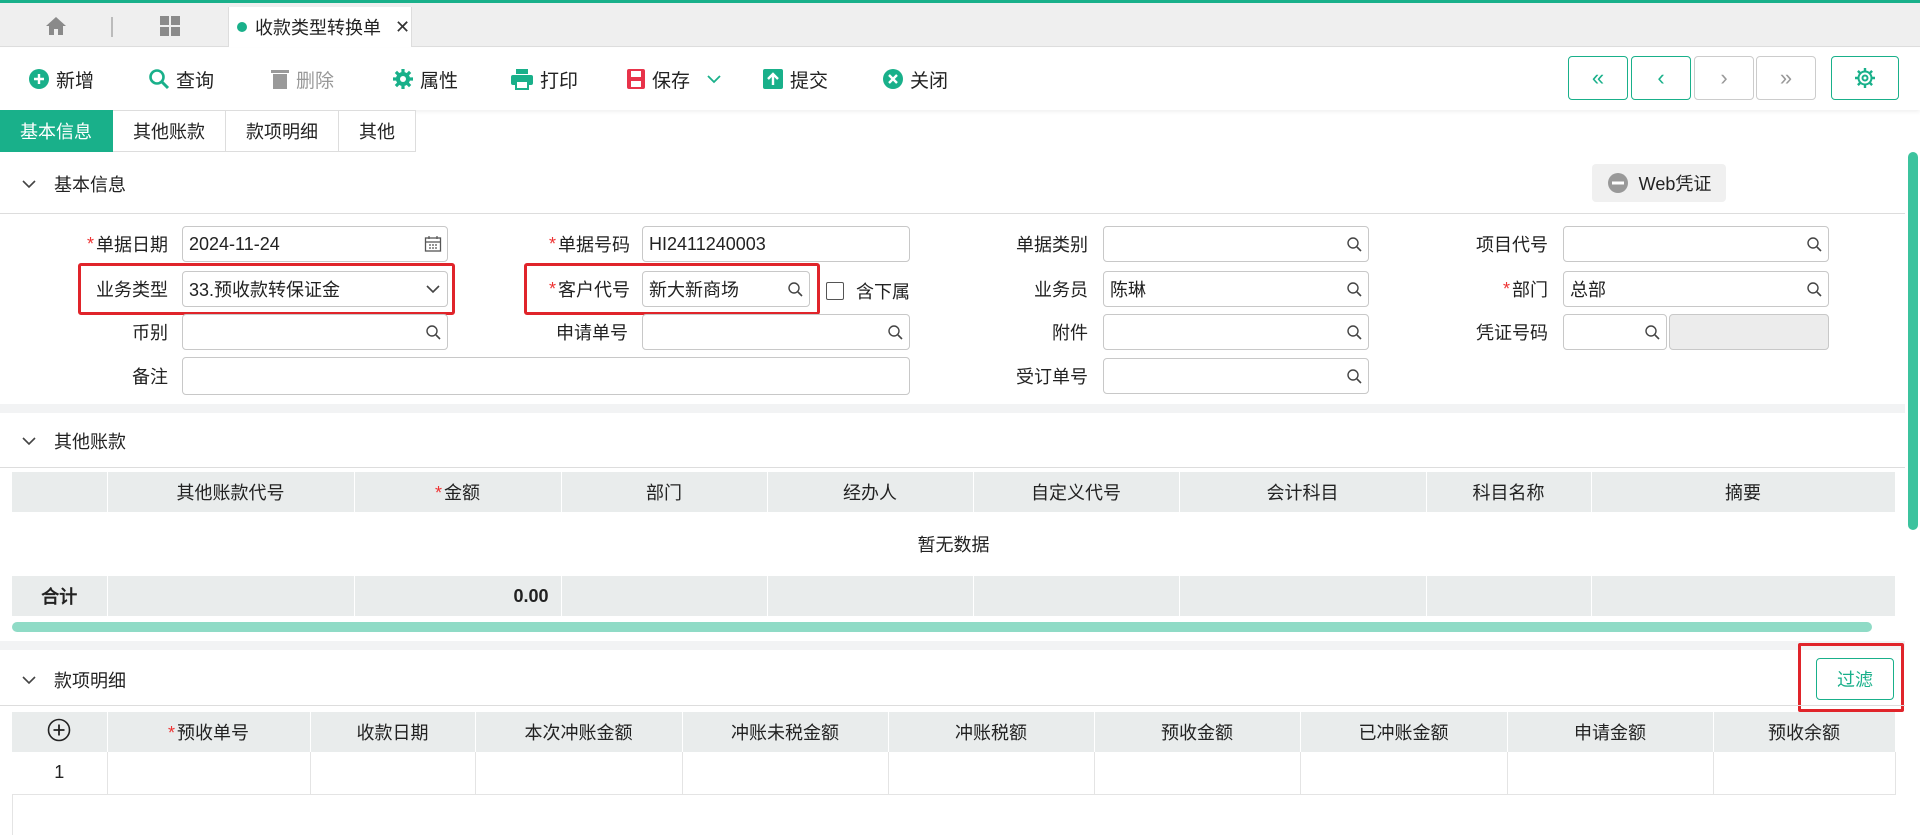 The height and width of the screenshot is (835, 1920). Describe the element at coordinates (315, 289) in the screenshot. I see `biz-type-select: 33.预收款转保证金` at that location.